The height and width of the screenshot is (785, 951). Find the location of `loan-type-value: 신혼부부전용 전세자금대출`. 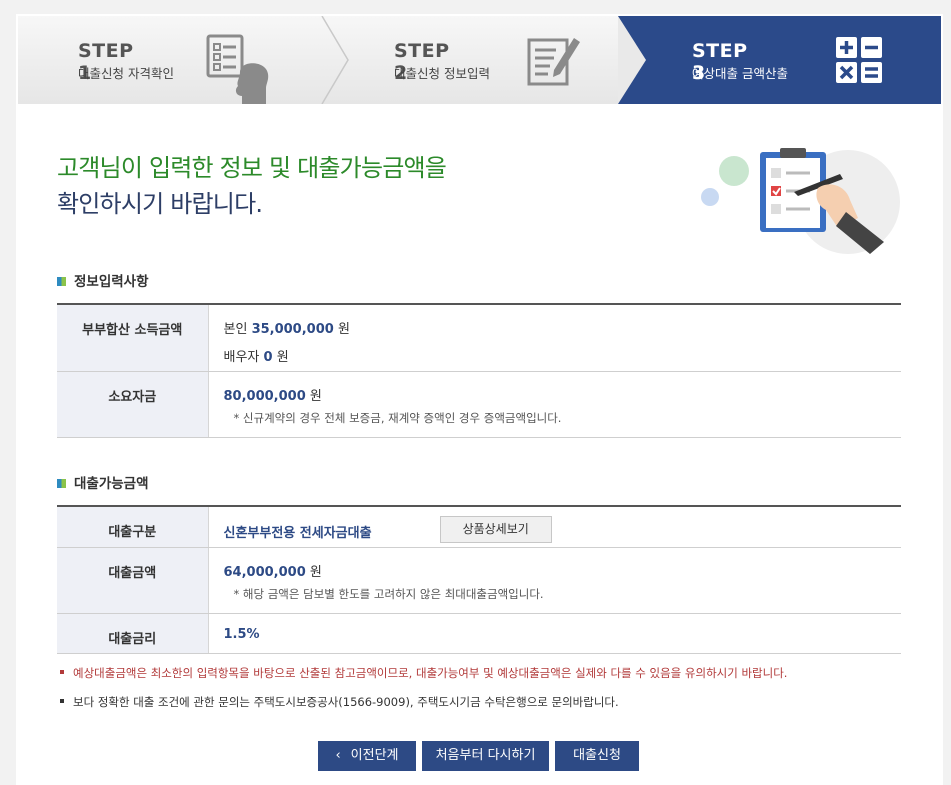

loan-type-value: 신혼부부전용 전세자금대출 is located at coordinates (297, 533).